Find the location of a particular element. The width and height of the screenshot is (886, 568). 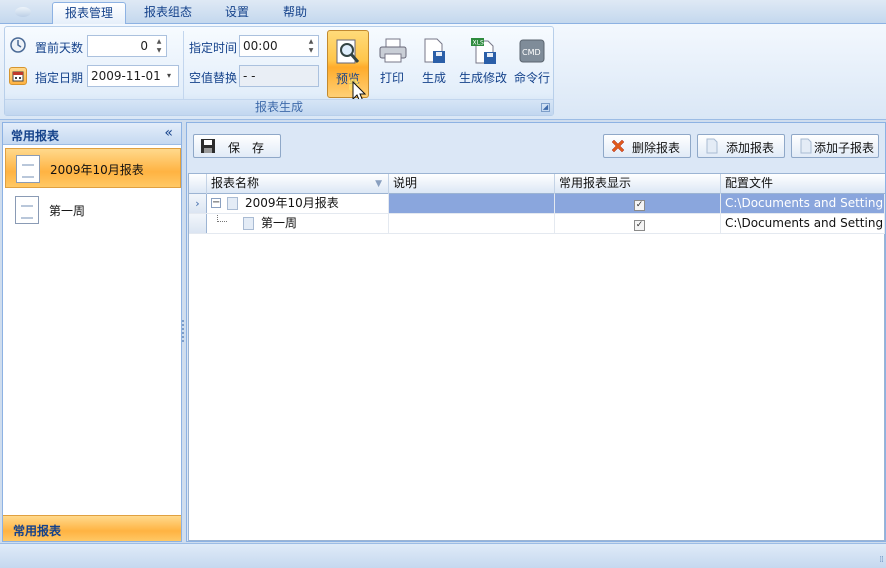

group-caption: 报表生成 is located at coordinates (279, 107).